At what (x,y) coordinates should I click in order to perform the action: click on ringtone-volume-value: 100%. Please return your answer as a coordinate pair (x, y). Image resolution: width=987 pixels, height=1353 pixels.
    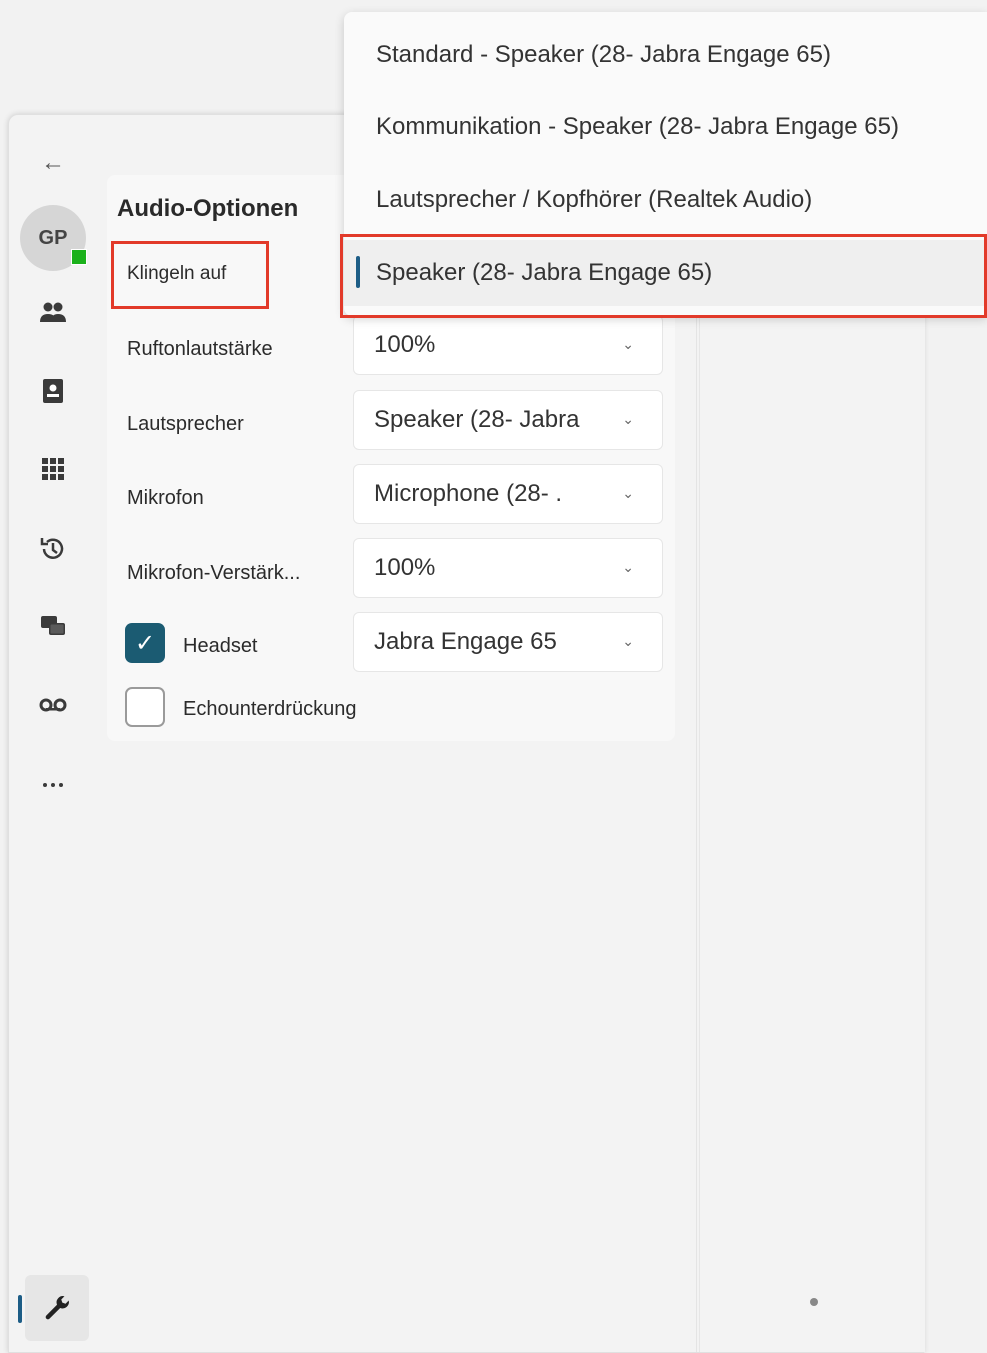
    Looking at the image, I should click on (405, 344).